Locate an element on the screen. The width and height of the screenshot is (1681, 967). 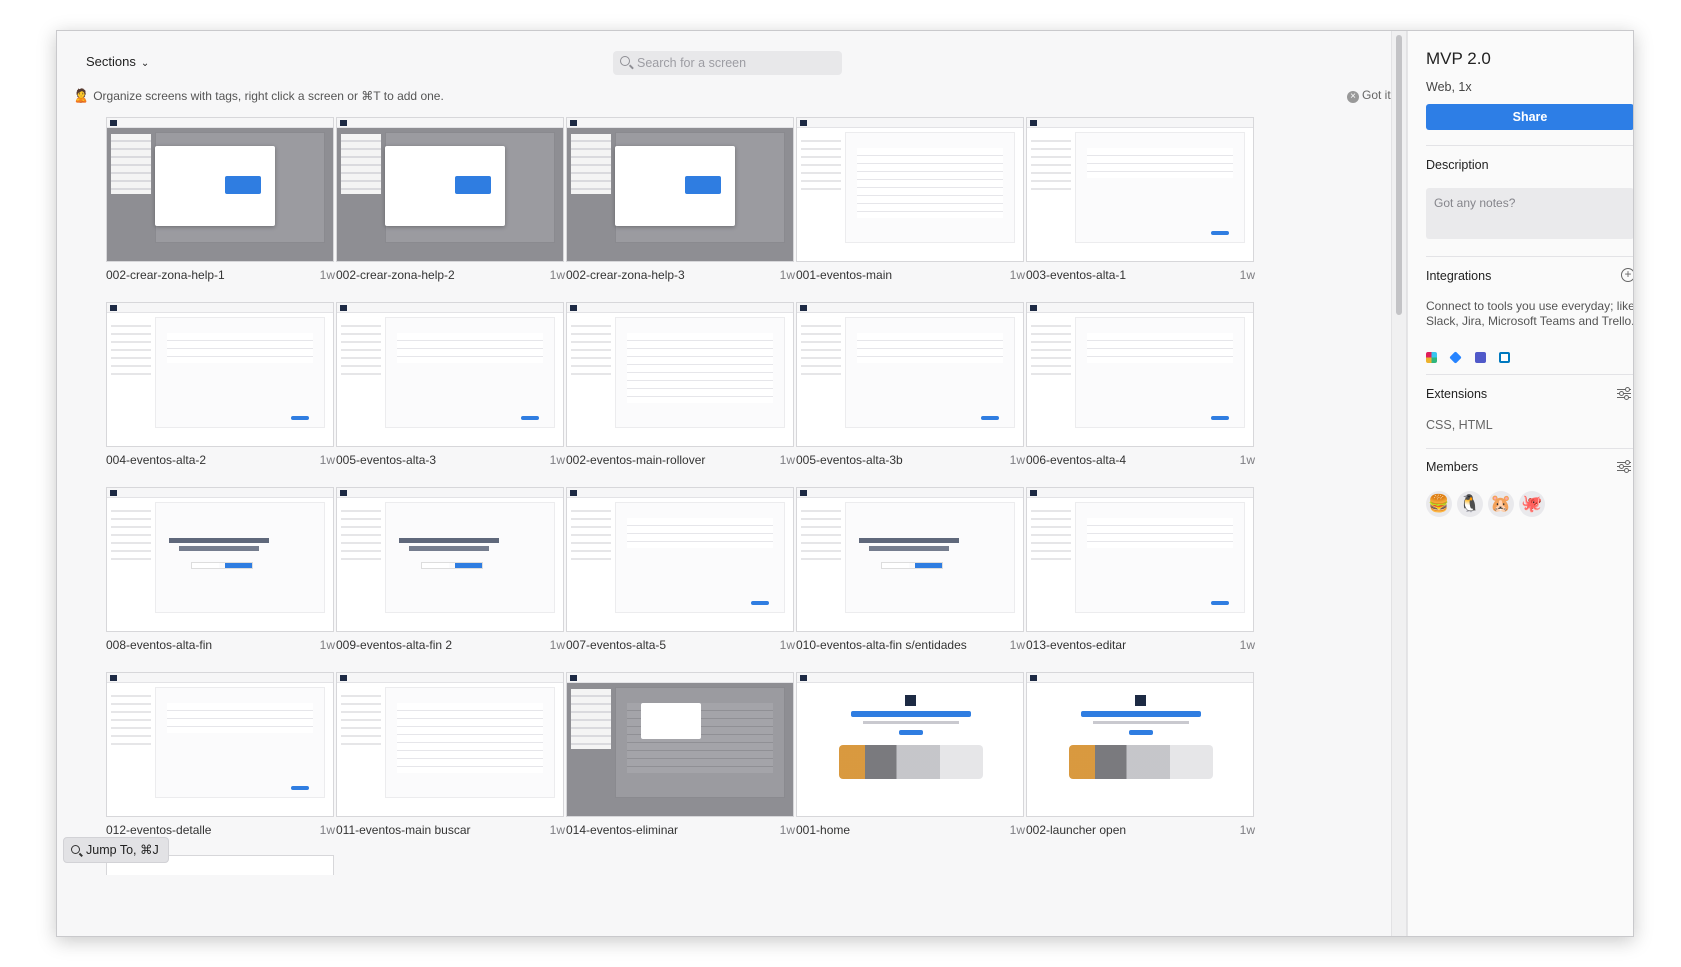
avatar: 🐙 is located at coordinates (1532, 504).